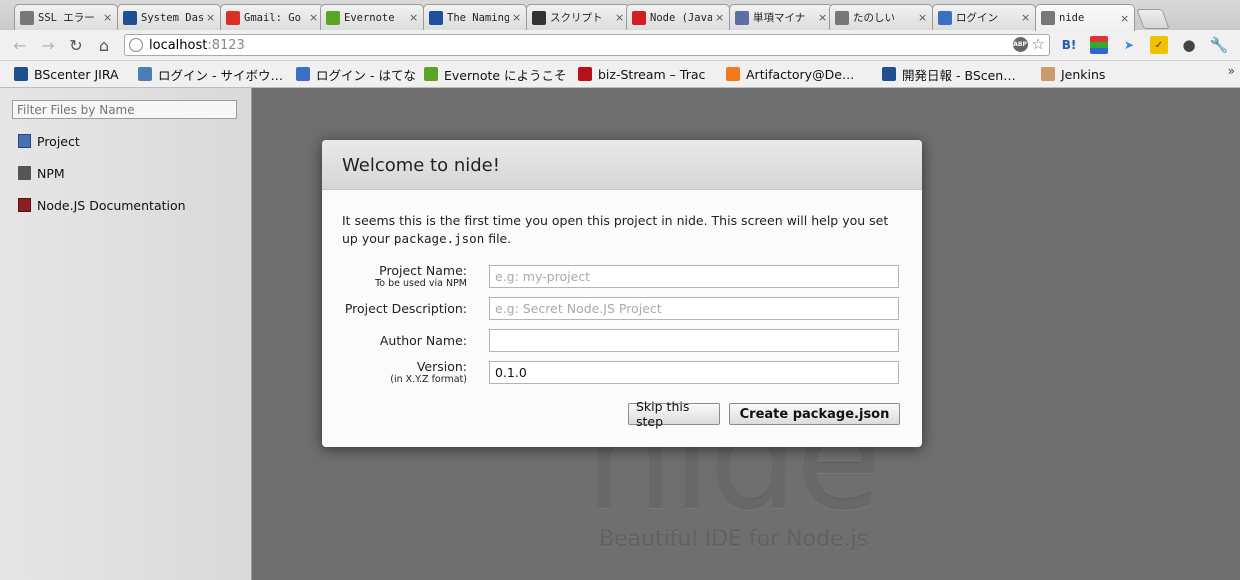  I want to click on tab-item: ログイン ×, so click(984, 17).